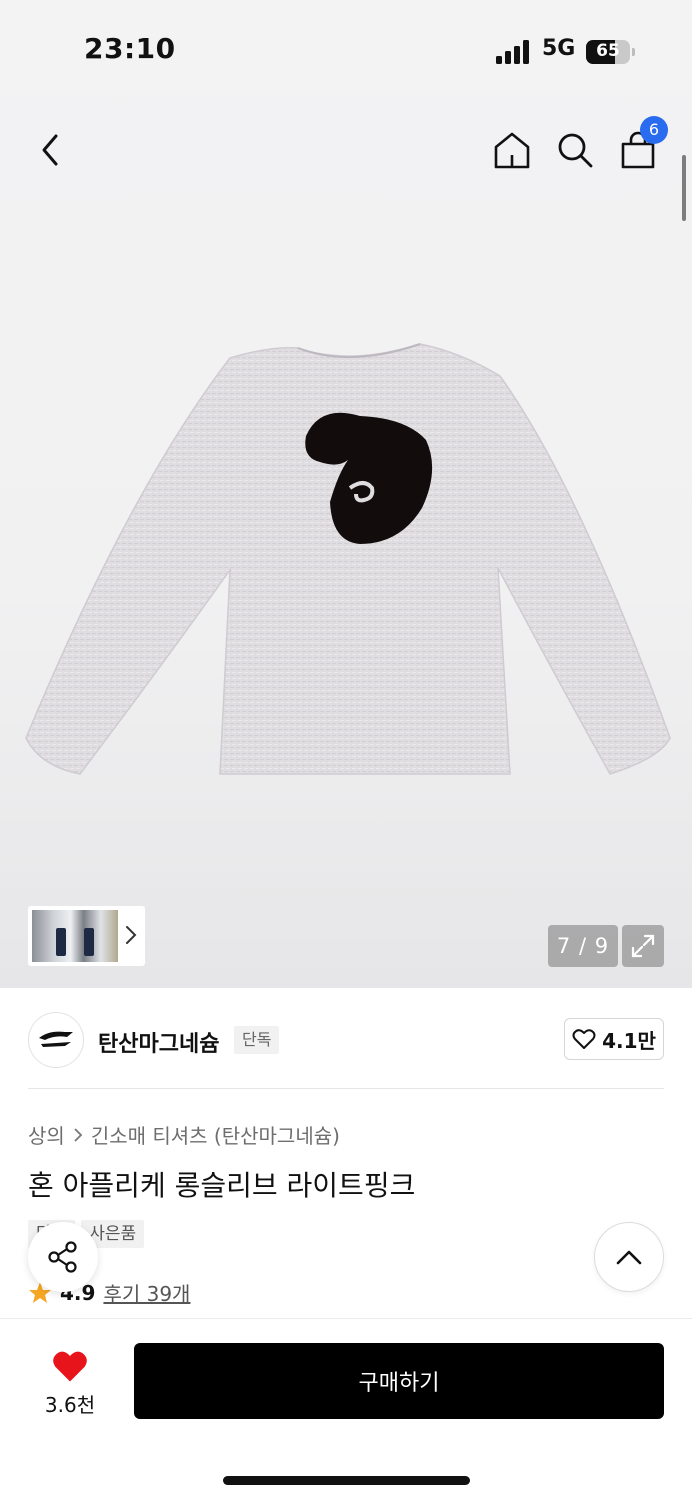  I want to click on heart-outline-icon, so click(584, 1039).